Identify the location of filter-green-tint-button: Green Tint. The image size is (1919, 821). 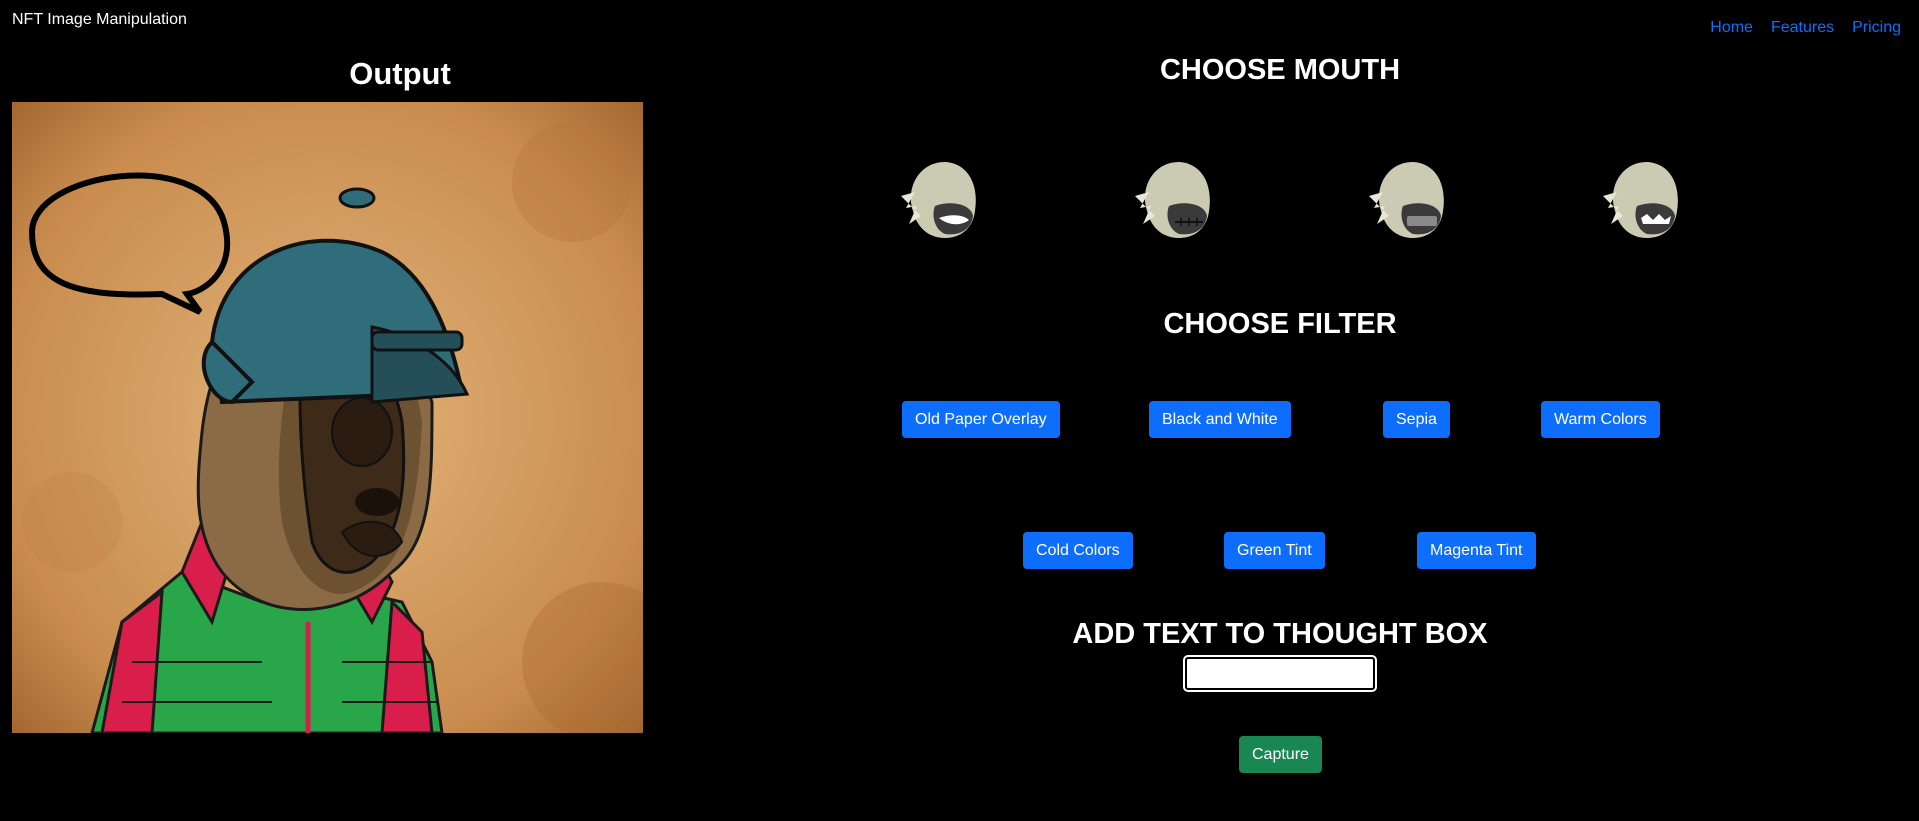
(1274, 550).